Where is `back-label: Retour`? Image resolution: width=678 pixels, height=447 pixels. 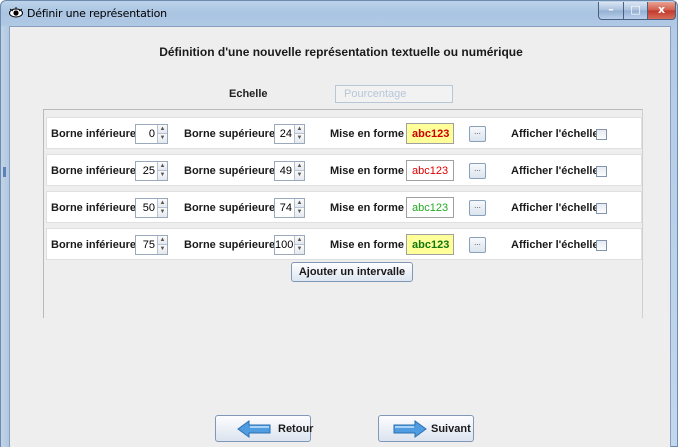 back-label: Retour is located at coordinates (296, 429).